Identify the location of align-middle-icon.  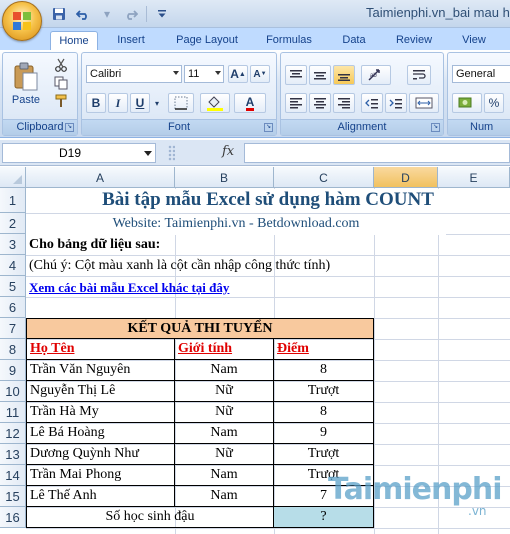
(320, 75).